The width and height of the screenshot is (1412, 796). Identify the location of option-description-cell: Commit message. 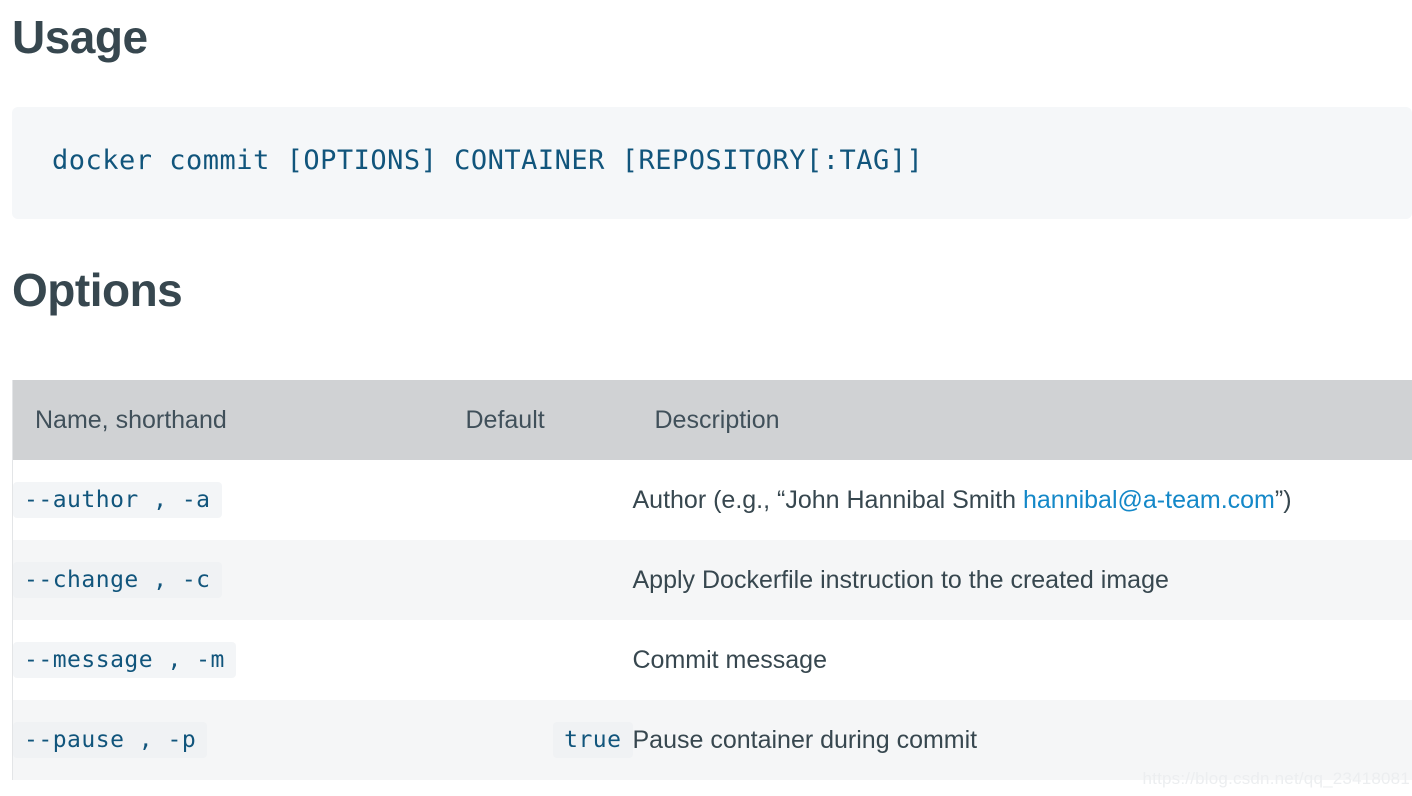
(1022, 660).